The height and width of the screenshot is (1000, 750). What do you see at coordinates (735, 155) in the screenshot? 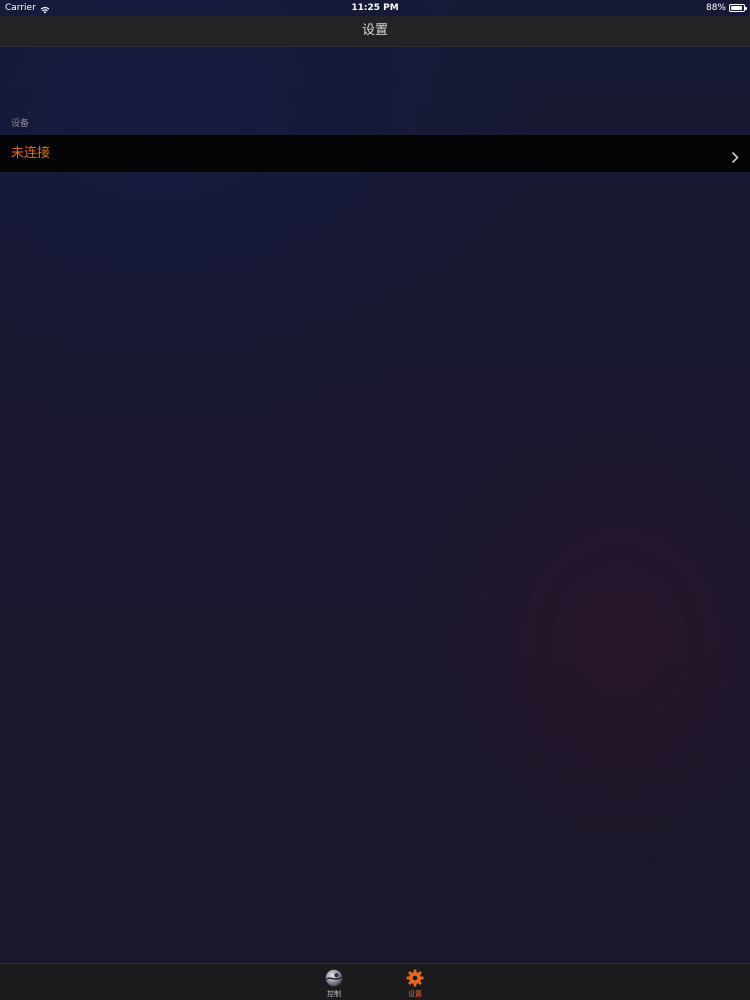
I see `chevron-right-icon` at bounding box center [735, 155].